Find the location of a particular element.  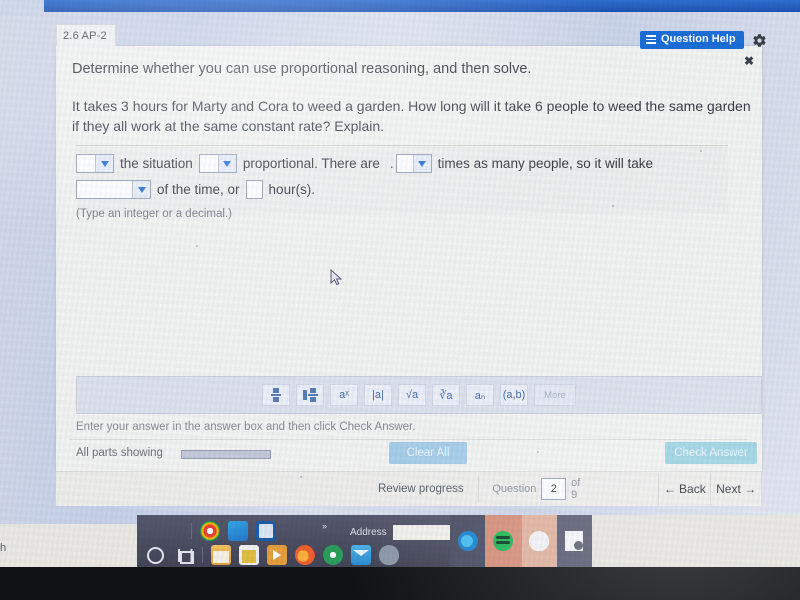

question-label: Question is located at coordinates (514, 489).